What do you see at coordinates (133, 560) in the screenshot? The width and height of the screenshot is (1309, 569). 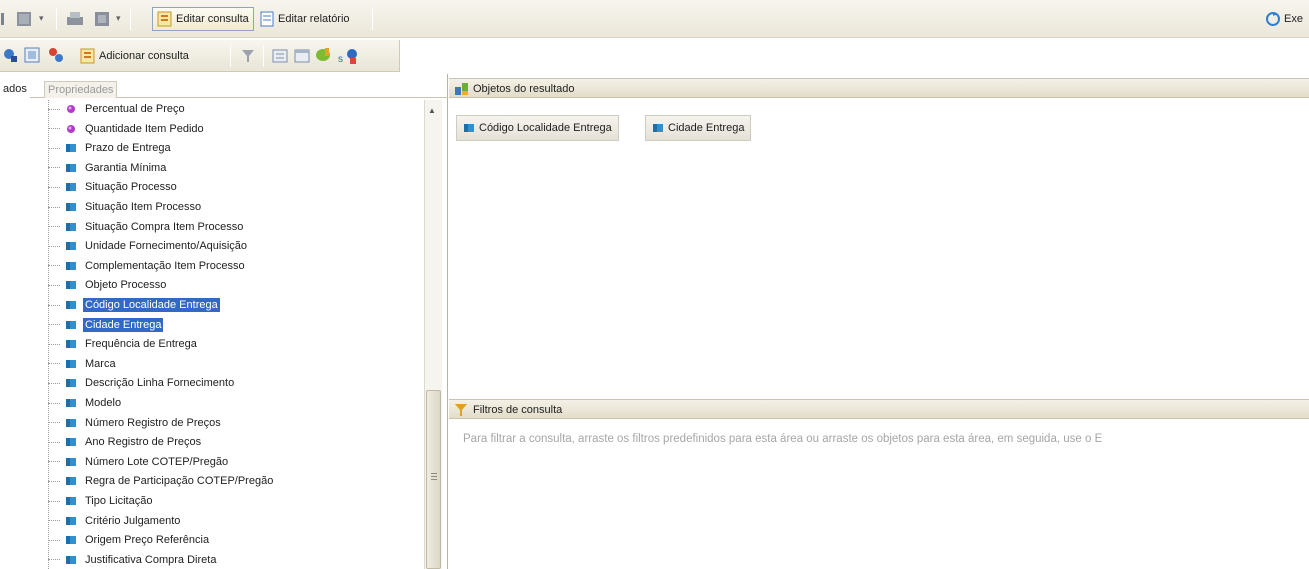 I see `tree-item: Justificativa Compra Direta` at bounding box center [133, 560].